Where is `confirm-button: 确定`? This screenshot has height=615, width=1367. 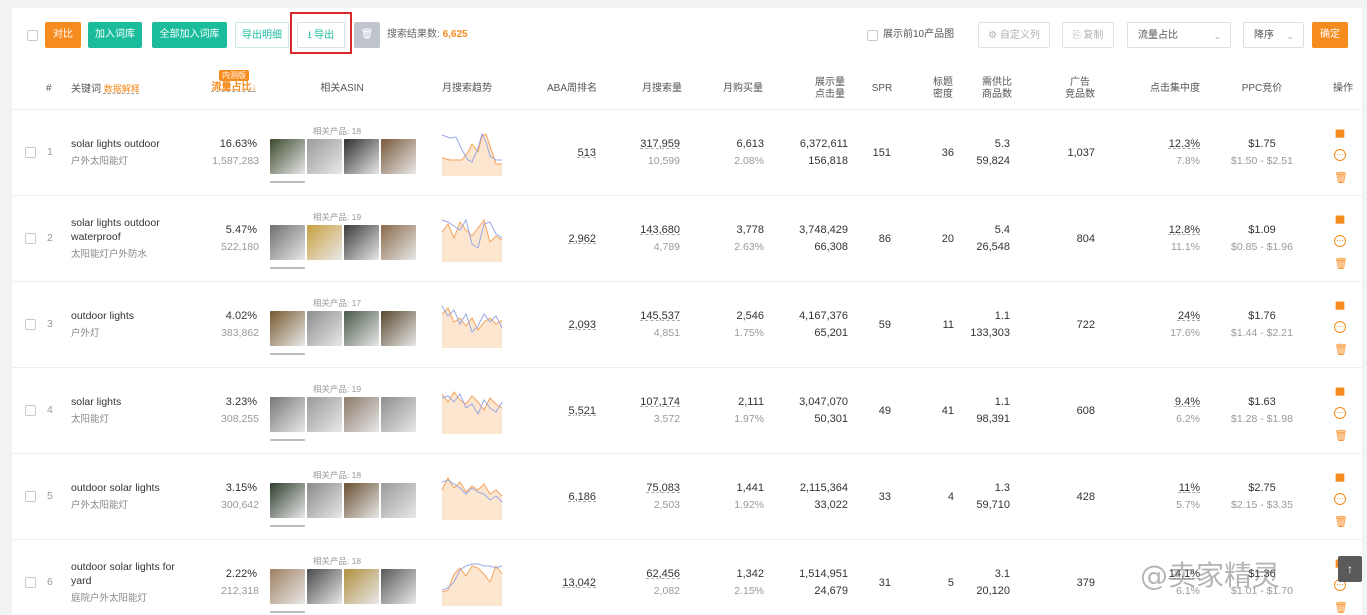
confirm-button: 确定 is located at coordinates (1330, 35).